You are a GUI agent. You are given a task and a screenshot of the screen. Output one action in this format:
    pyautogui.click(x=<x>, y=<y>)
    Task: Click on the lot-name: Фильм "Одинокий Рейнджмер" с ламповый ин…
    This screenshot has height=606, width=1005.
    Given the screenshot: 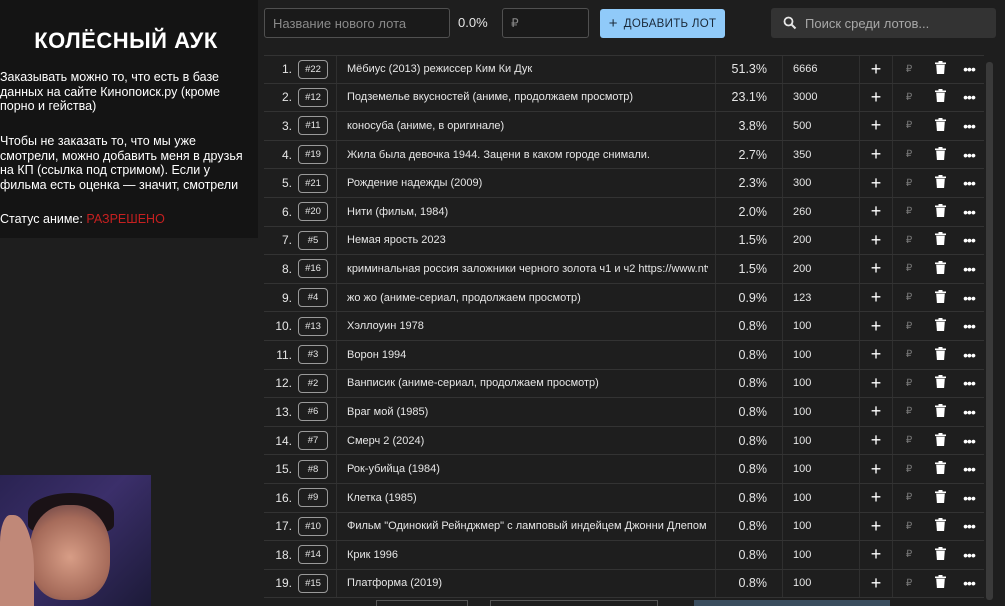 What is the action you would take?
    pyautogui.click(x=522, y=526)
    